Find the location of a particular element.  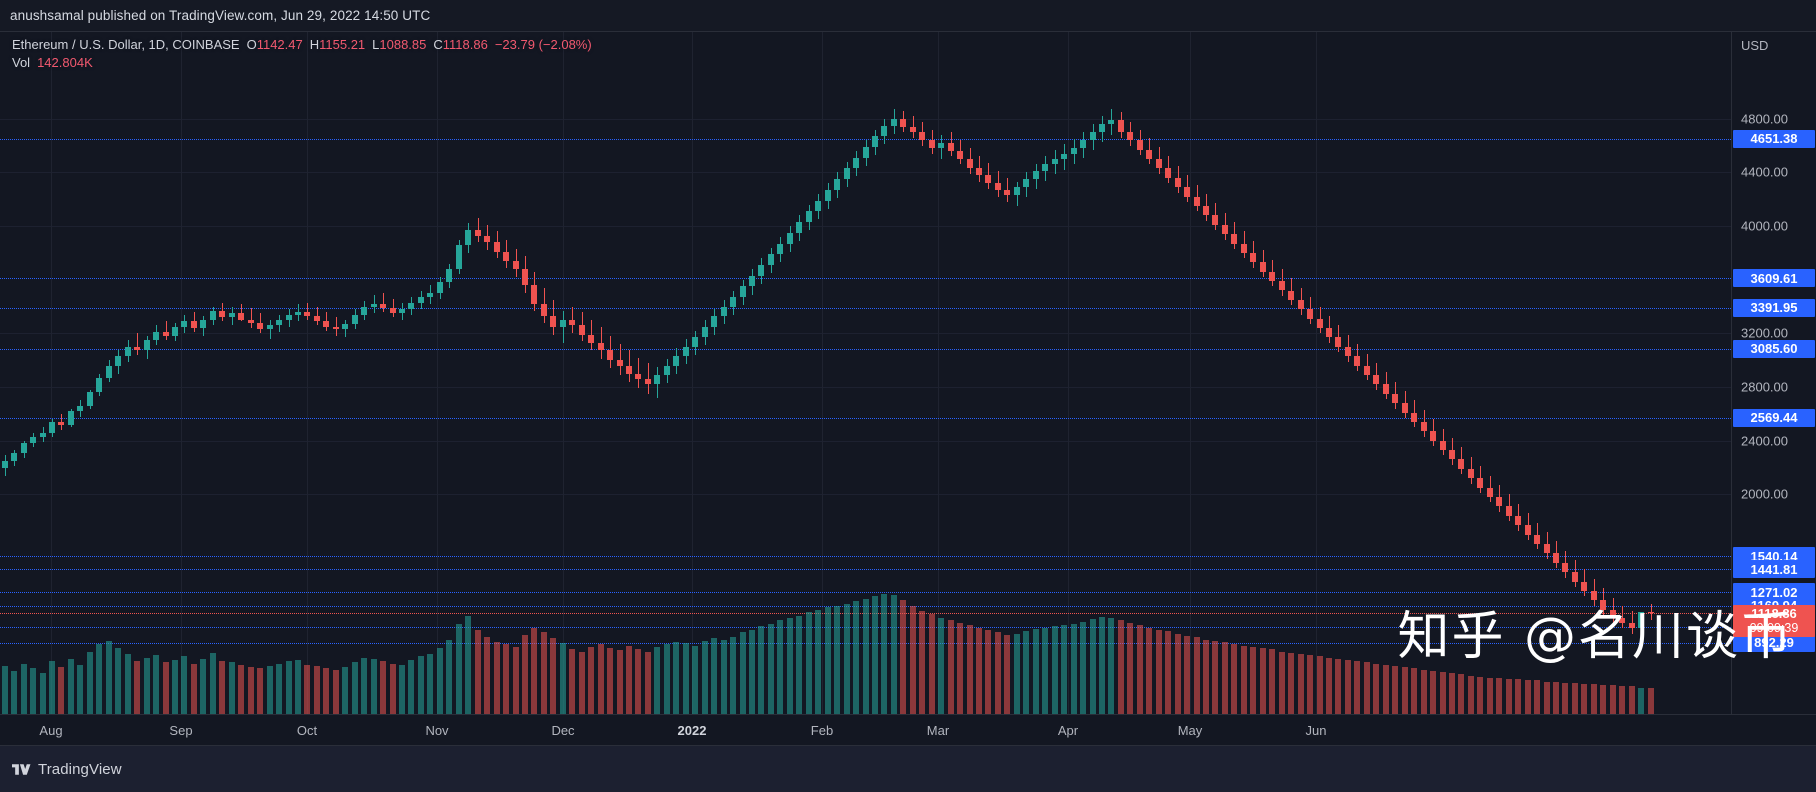

legend-volume-value: 142.804K is located at coordinates (65, 62).